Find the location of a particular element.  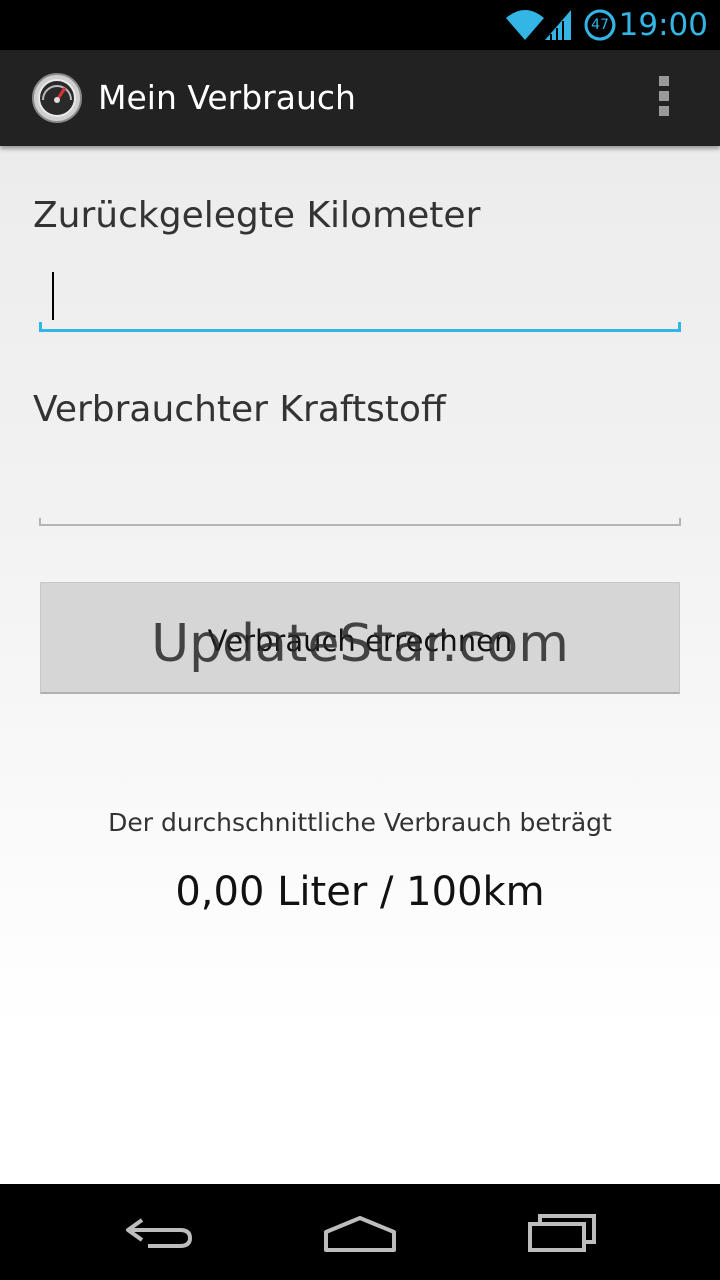

status-bar: 47 19:00 is located at coordinates (360, 25).